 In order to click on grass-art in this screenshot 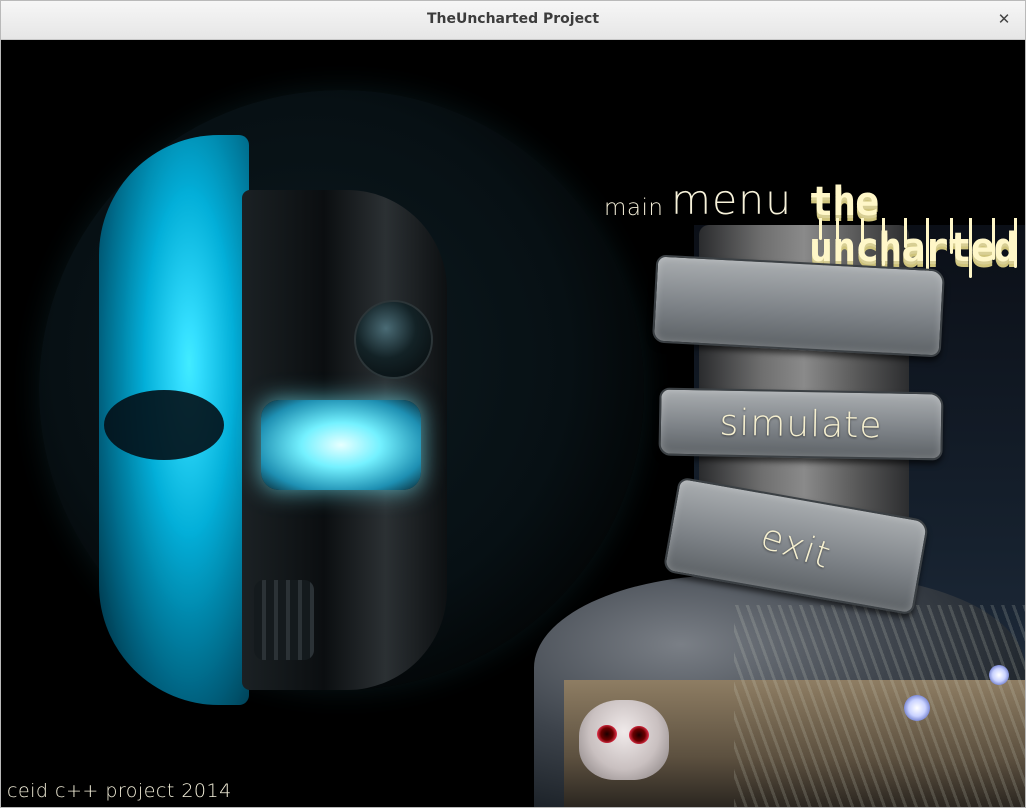, I will do `click(879, 706)`.